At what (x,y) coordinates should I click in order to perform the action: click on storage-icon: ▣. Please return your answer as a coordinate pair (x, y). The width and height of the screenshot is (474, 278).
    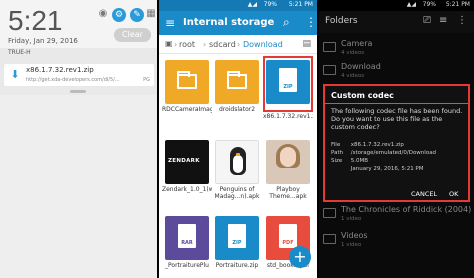
    Looking at the image, I should click on (169, 43).